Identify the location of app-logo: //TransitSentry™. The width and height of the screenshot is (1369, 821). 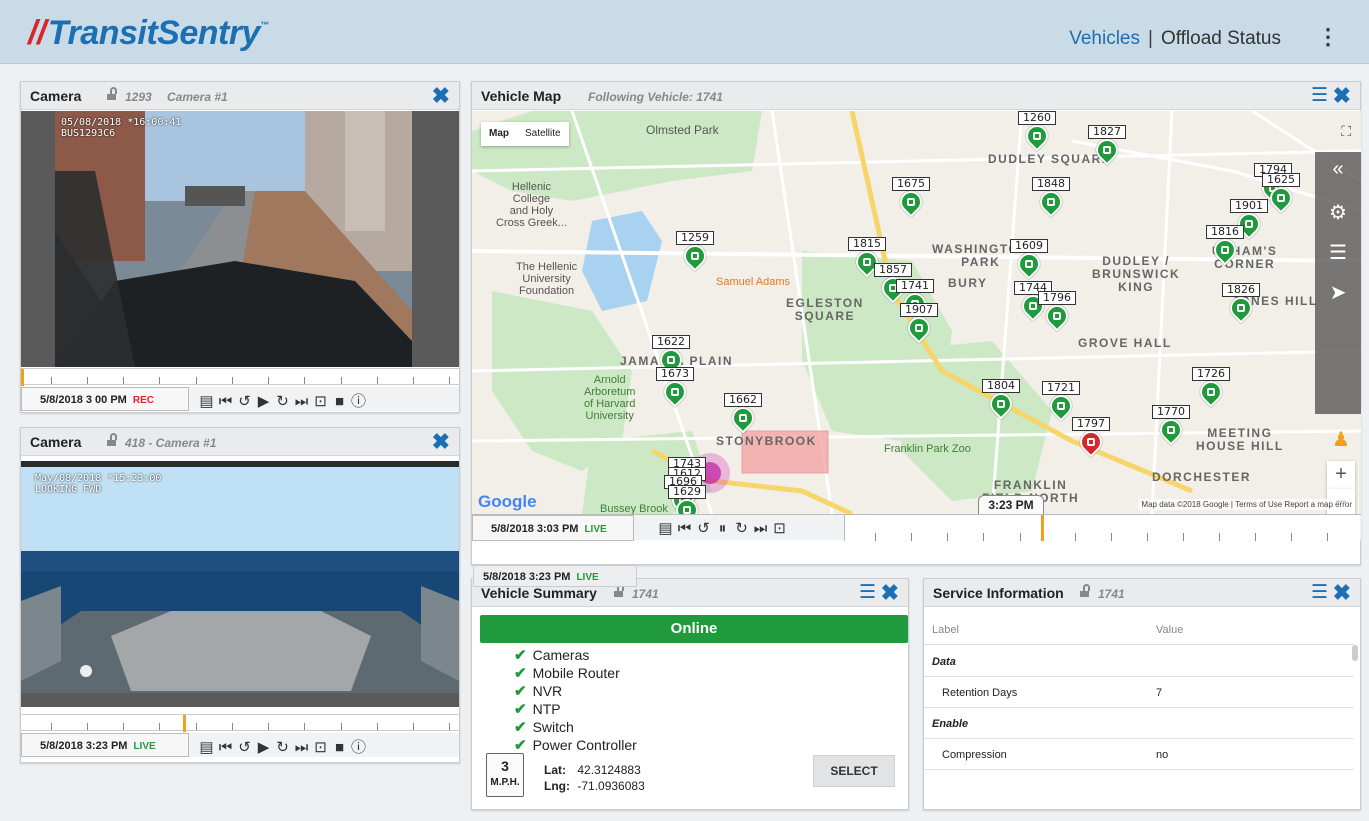
(148, 33).